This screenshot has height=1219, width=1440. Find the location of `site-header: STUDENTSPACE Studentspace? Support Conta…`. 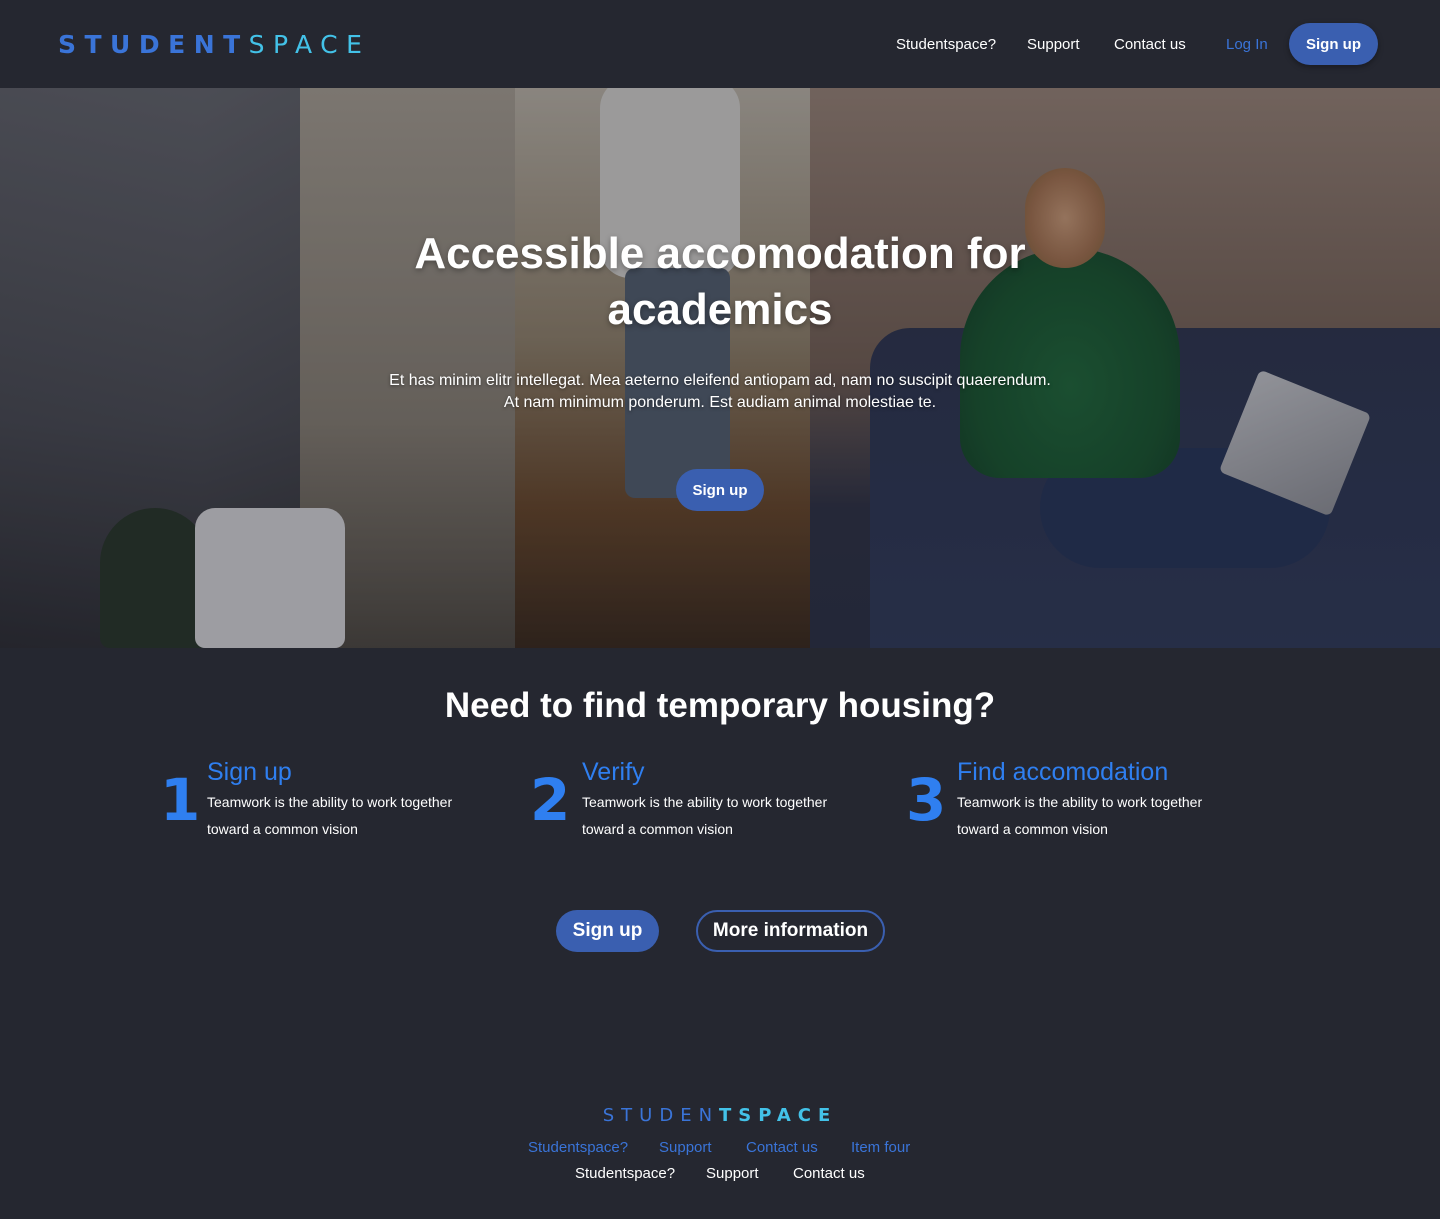

site-header: STUDENTSPACE Studentspace? Support Conta… is located at coordinates (720, 44).